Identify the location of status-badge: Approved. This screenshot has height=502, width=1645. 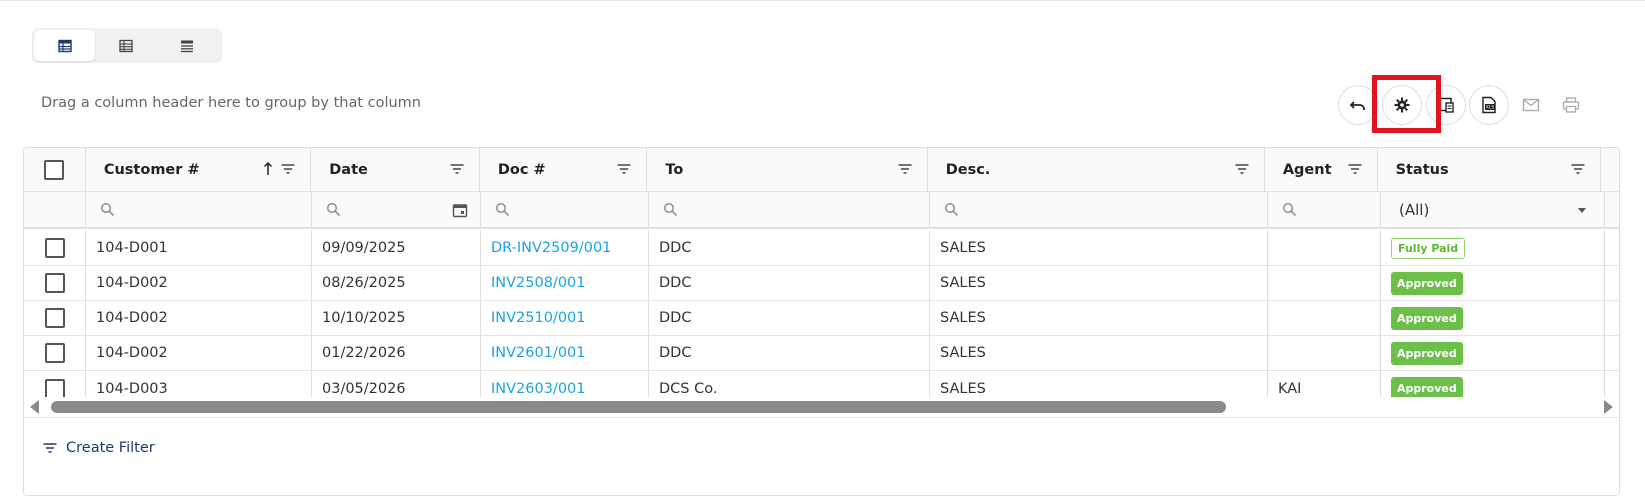
(1427, 283).